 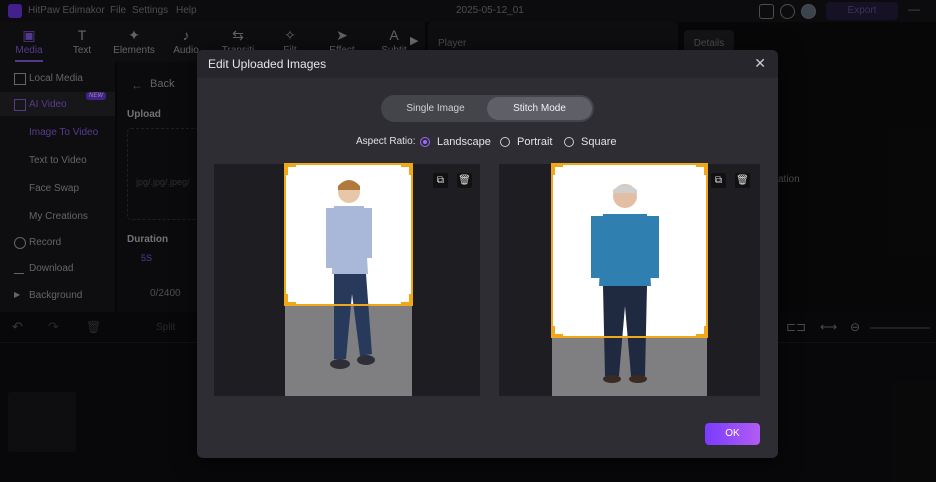 I want to click on image-pane-right: ⧉ 🗑, so click(x=629, y=279).